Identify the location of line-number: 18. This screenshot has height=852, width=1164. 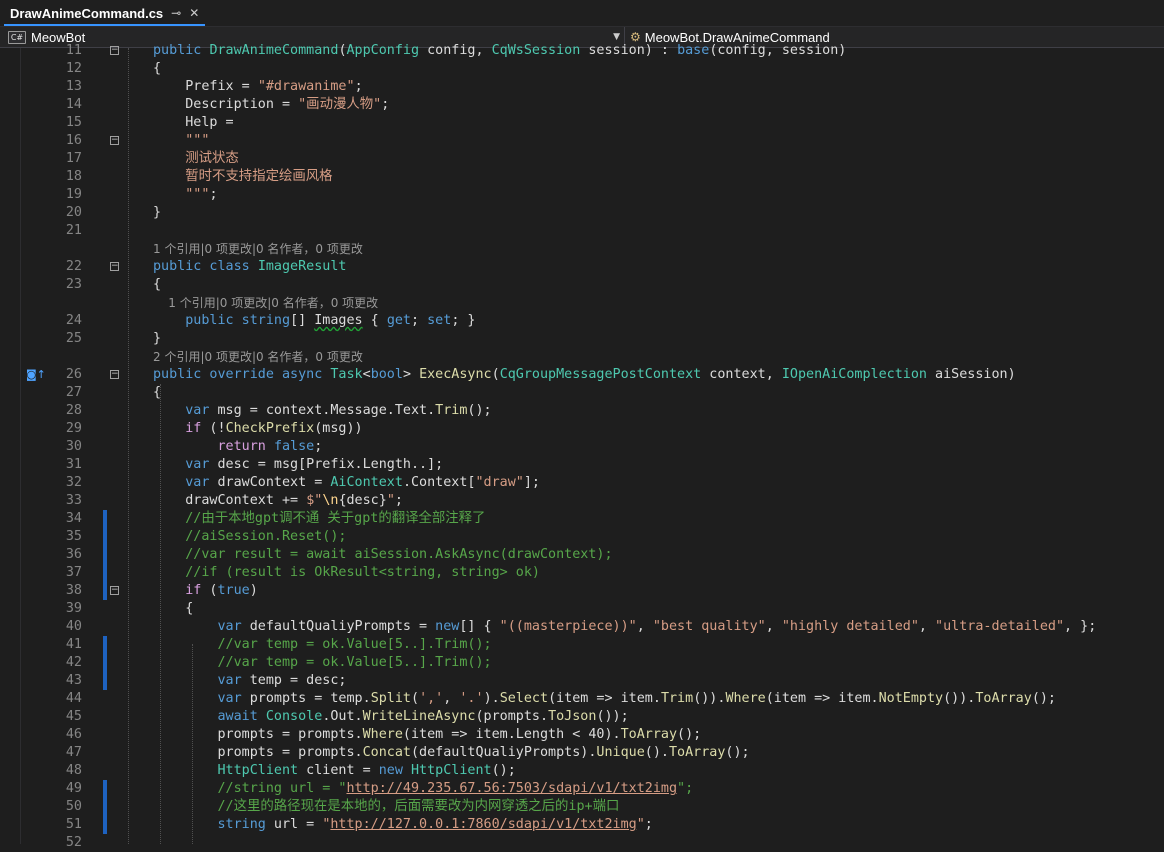
(73, 176).